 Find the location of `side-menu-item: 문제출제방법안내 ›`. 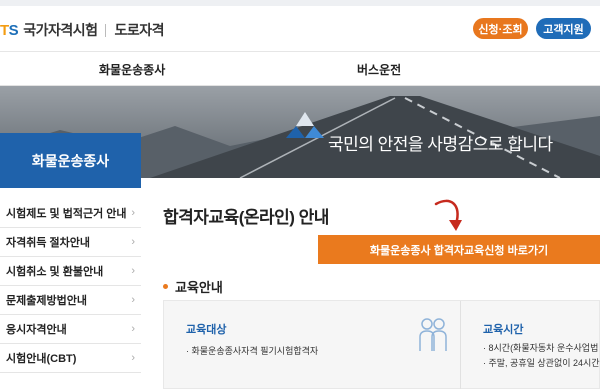

side-menu-item: 문제출제방법안내 › is located at coordinates (70, 300).